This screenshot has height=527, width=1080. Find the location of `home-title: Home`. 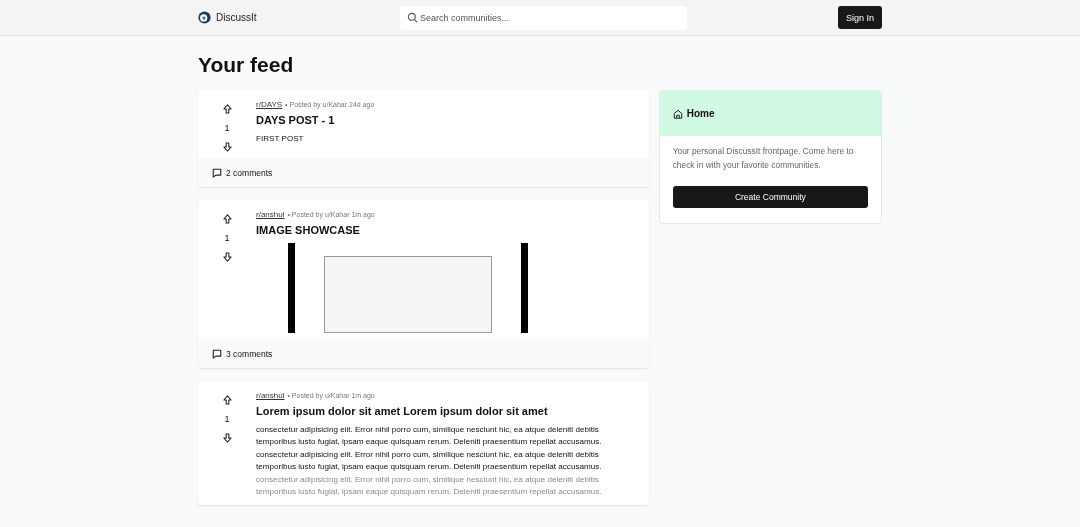

home-title: Home is located at coordinates (700, 113).